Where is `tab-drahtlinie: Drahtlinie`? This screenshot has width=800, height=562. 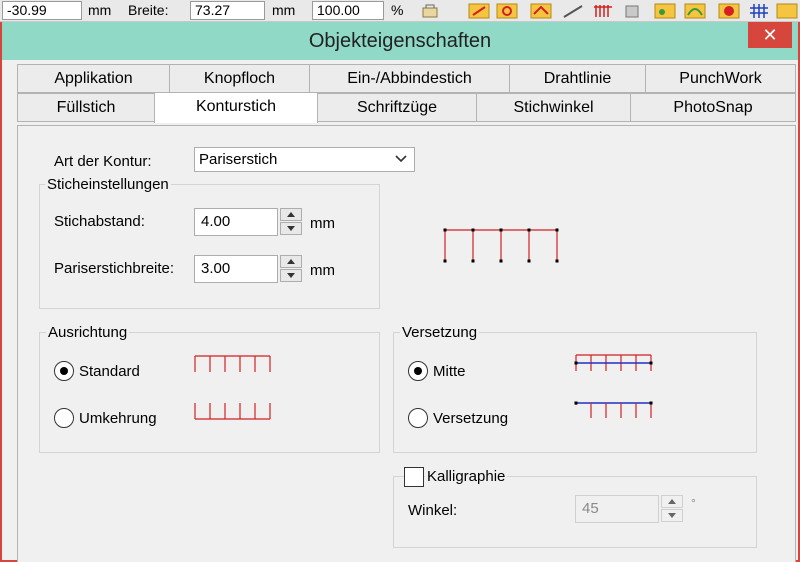
tab-drahtlinie: Drahtlinie is located at coordinates (577, 78).